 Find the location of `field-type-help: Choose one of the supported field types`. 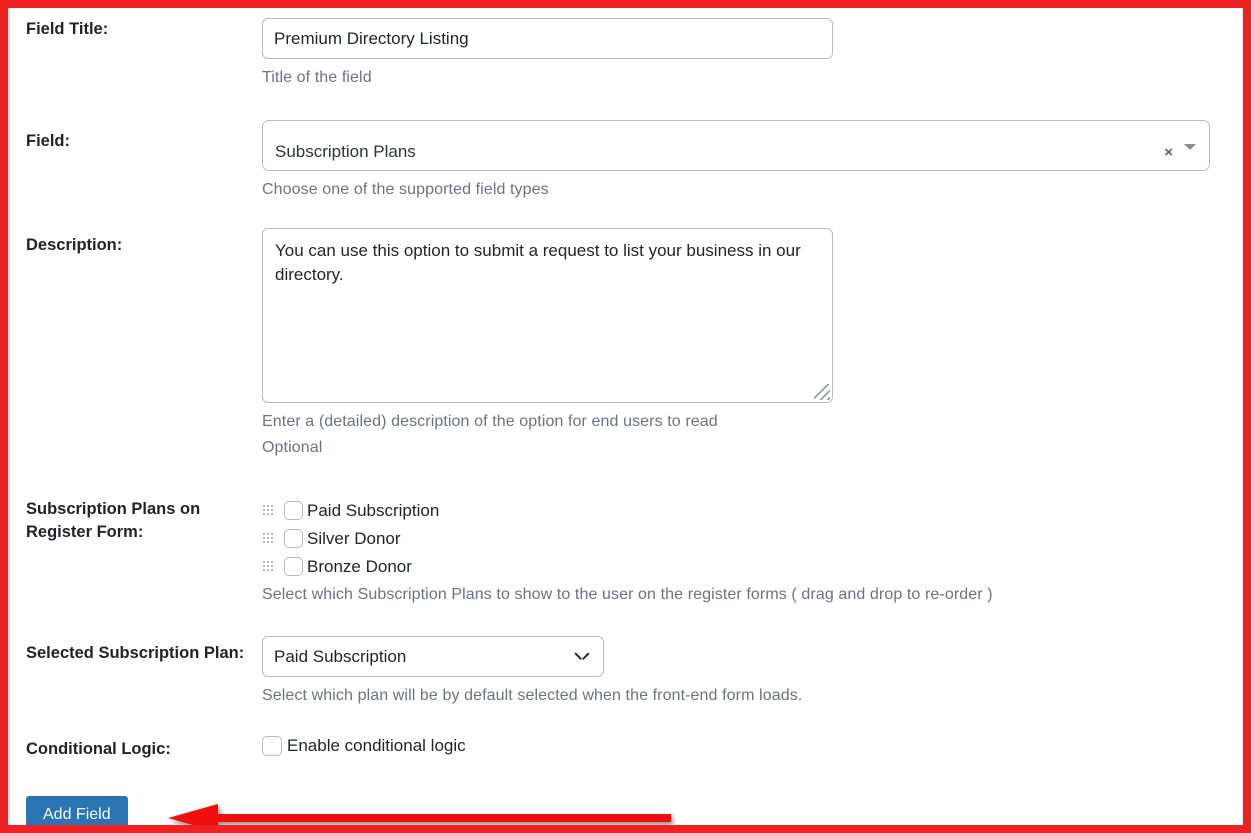

field-type-help: Choose one of the supported field types is located at coordinates (405, 189).